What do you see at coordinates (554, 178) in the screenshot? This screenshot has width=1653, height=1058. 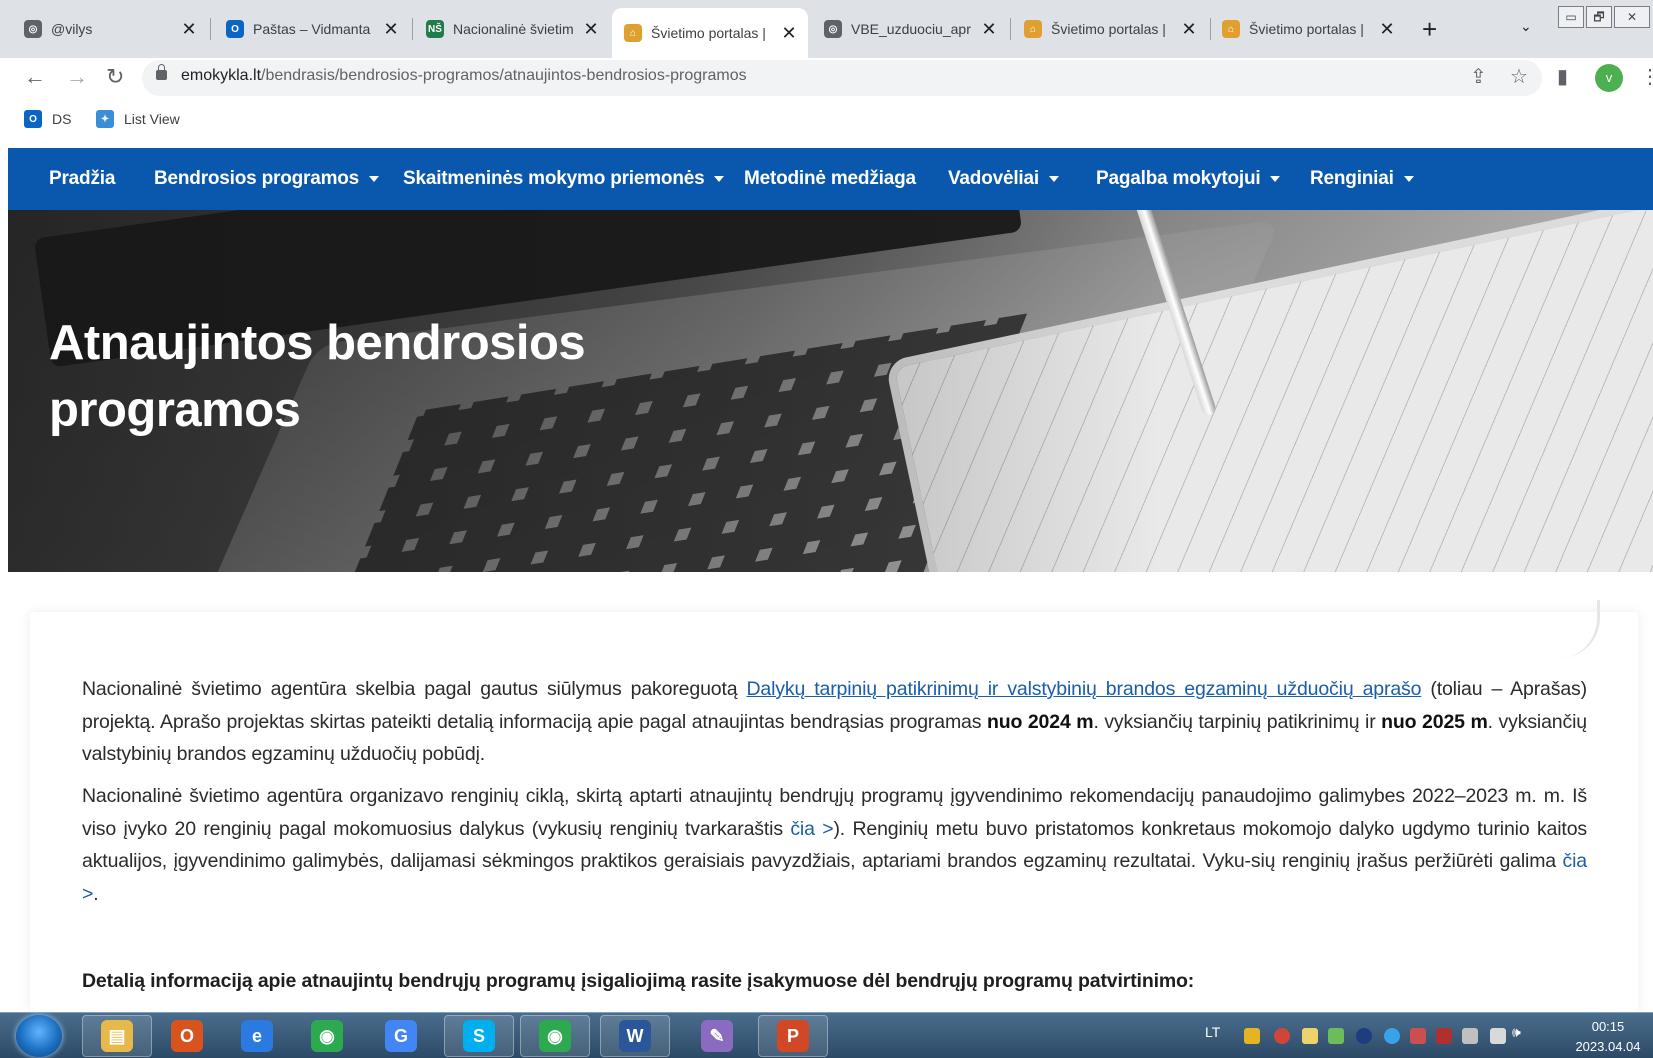 I see `nav-label: Skaitmeninės mokymo priemonės` at bounding box center [554, 178].